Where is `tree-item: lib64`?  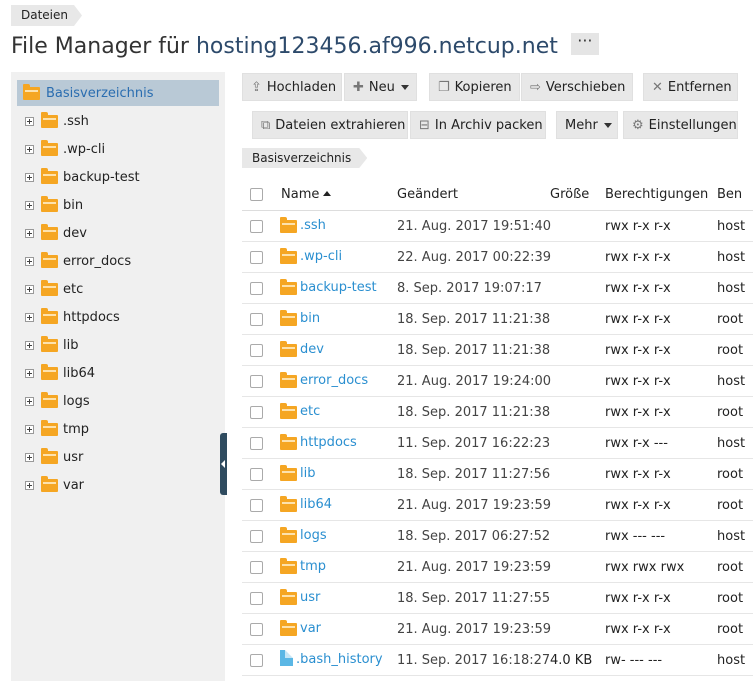 tree-item: lib64 is located at coordinates (60, 373).